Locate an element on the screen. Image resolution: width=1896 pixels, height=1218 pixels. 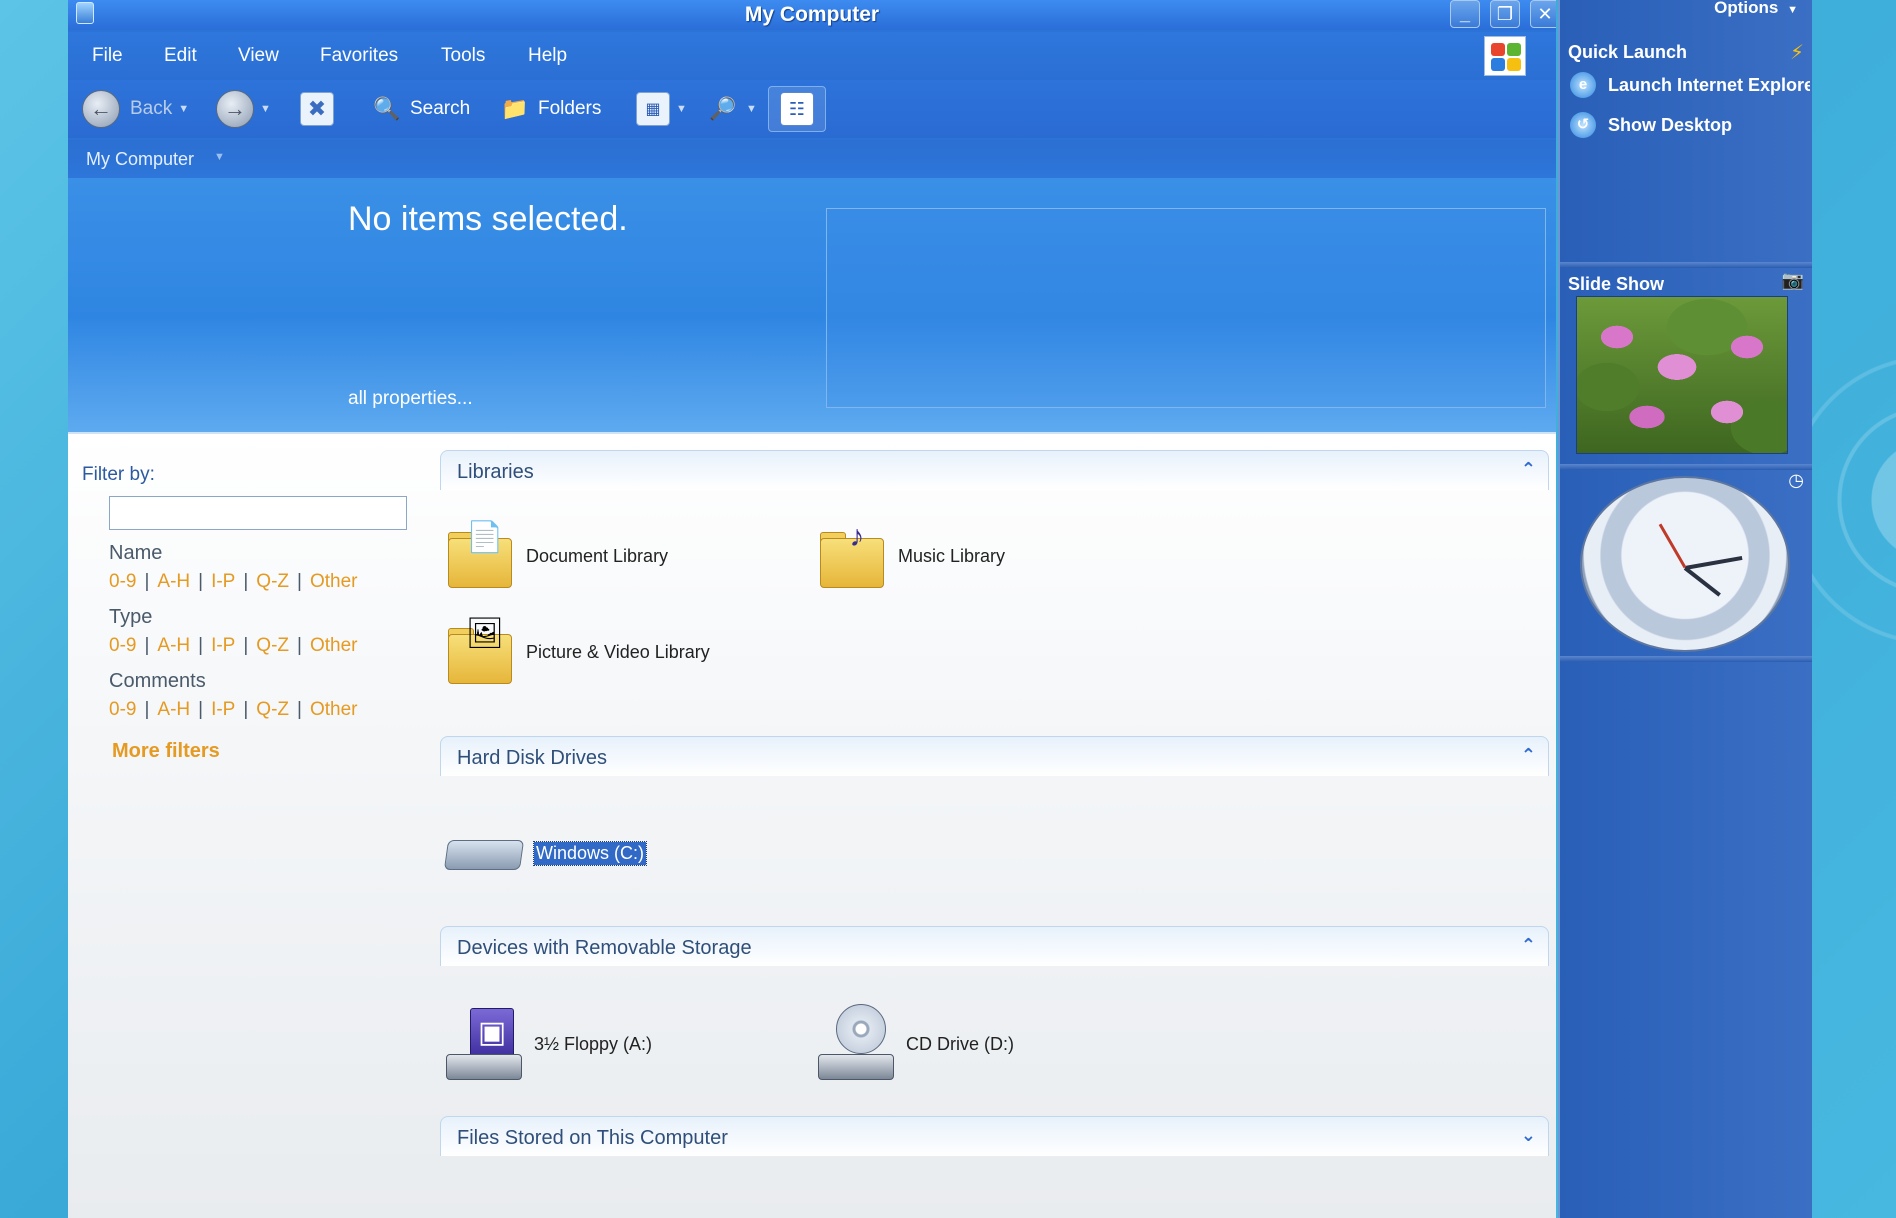
camera-icon: 📷 is located at coordinates (1793, 280).